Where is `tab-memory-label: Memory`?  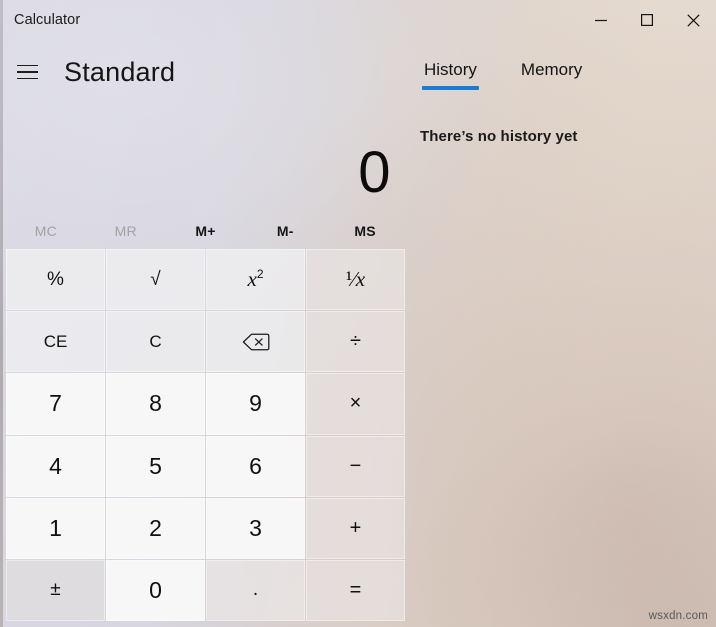
tab-memory-label: Memory is located at coordinates (551, 69).